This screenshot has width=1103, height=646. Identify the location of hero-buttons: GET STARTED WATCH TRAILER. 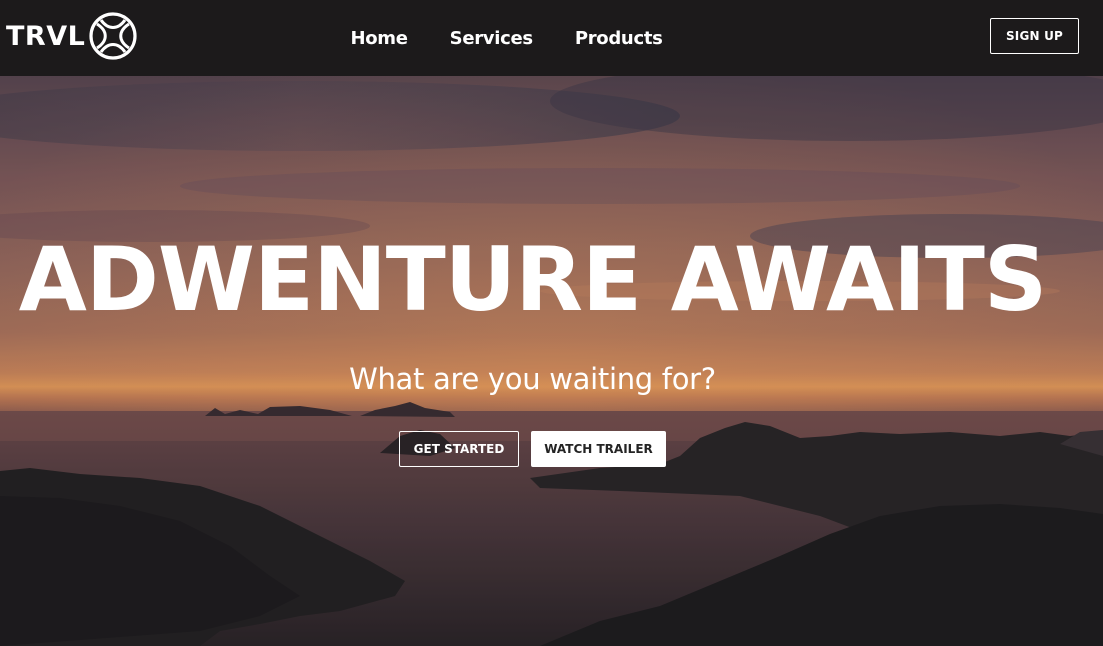
(532, 449).